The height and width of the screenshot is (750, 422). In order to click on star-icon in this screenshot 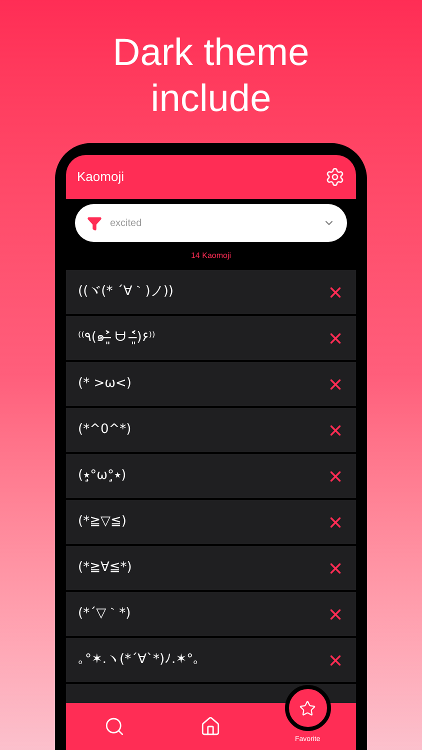, I will do `click(307, 708)`.